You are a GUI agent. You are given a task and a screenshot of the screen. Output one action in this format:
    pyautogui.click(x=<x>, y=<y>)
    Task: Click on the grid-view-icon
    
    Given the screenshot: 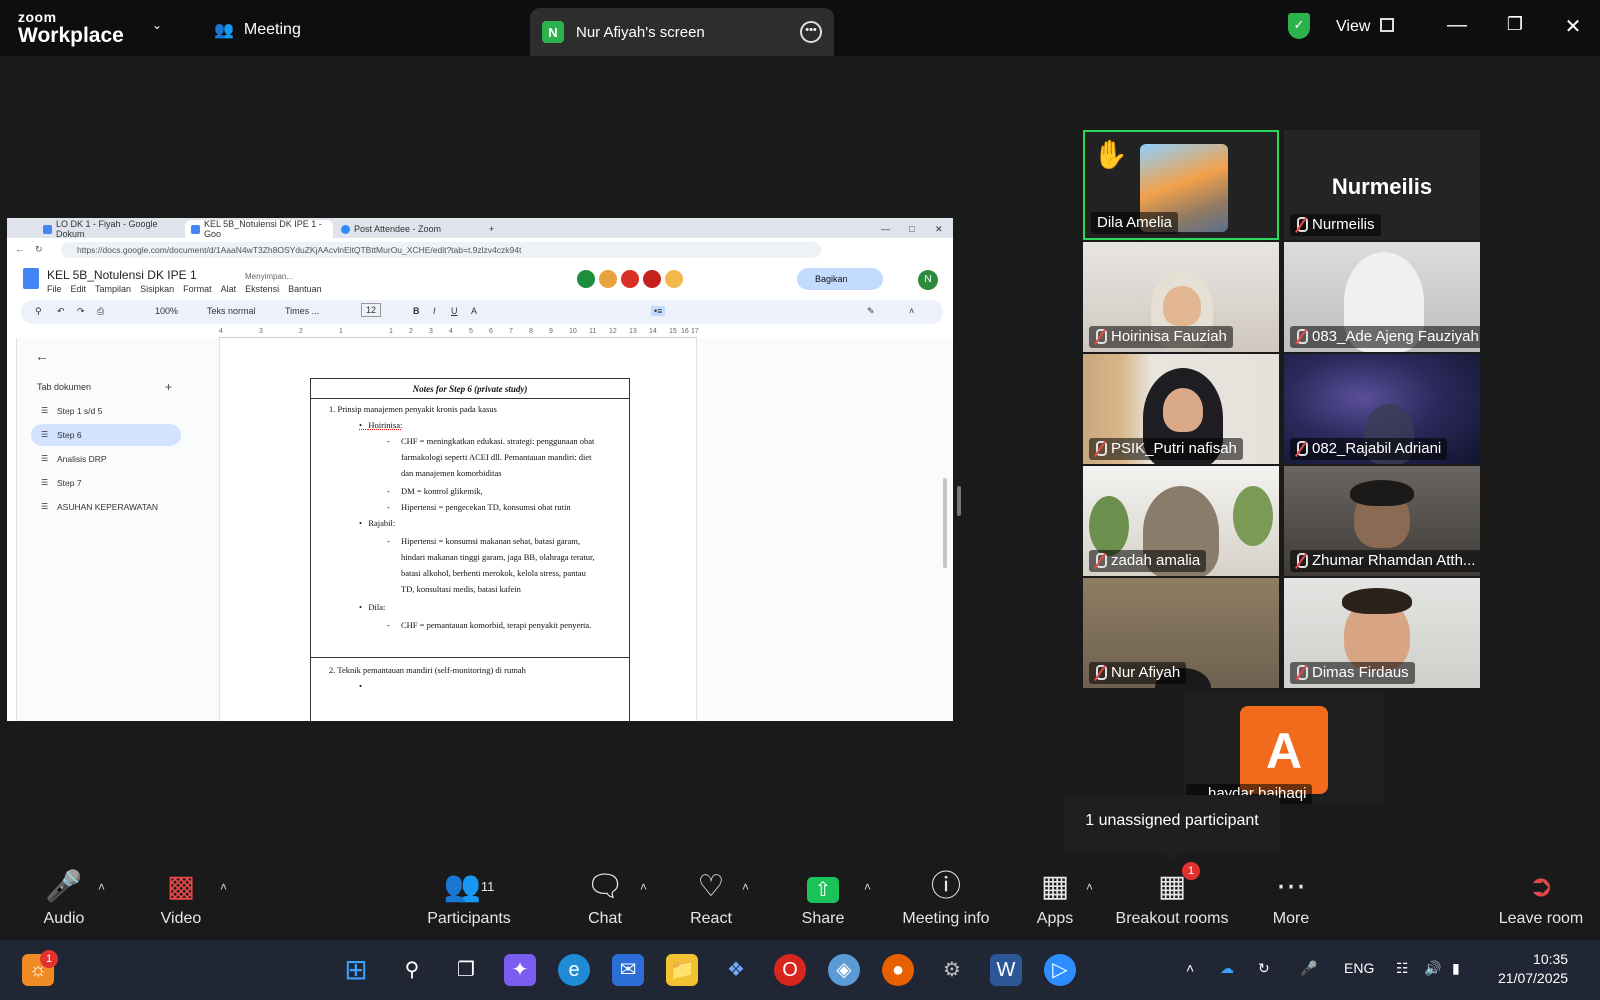 What is the action you would take?
    pyautogui.click(x=1387, y=25)
    